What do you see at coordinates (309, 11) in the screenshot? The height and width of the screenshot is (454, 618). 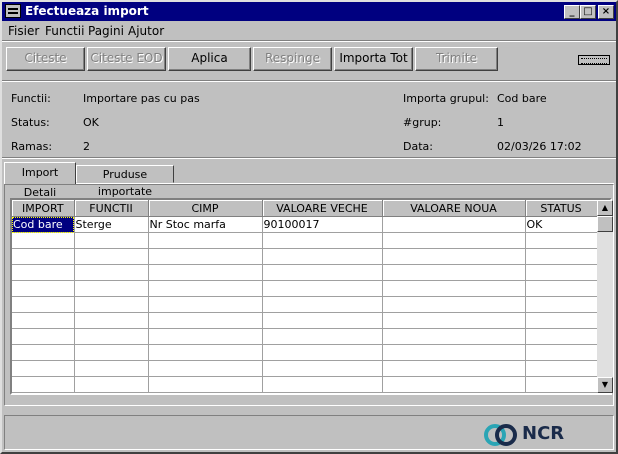 I see `title-bar: Efectueaza import _ □ ×` at bounding box center [309, 11].